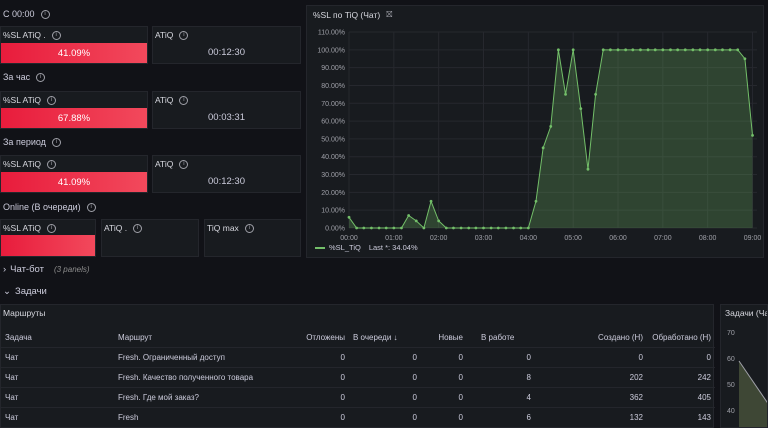 This screenshot has width=768, height=428. I want to click on column-header-postponed: Отложены, so click(321, 337).